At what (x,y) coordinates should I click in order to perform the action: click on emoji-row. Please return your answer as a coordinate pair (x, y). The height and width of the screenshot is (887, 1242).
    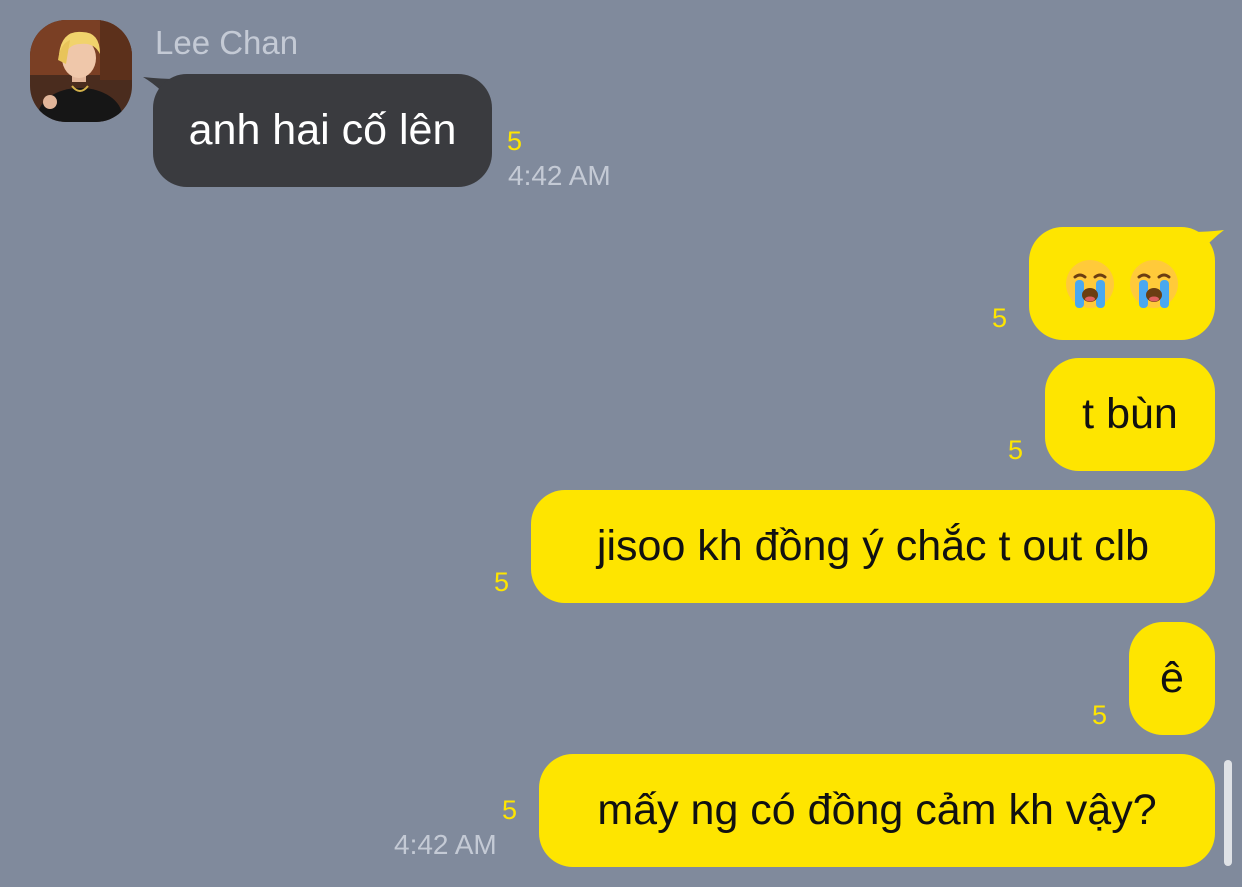
    Looking at the image, I should click on (1122, 284).